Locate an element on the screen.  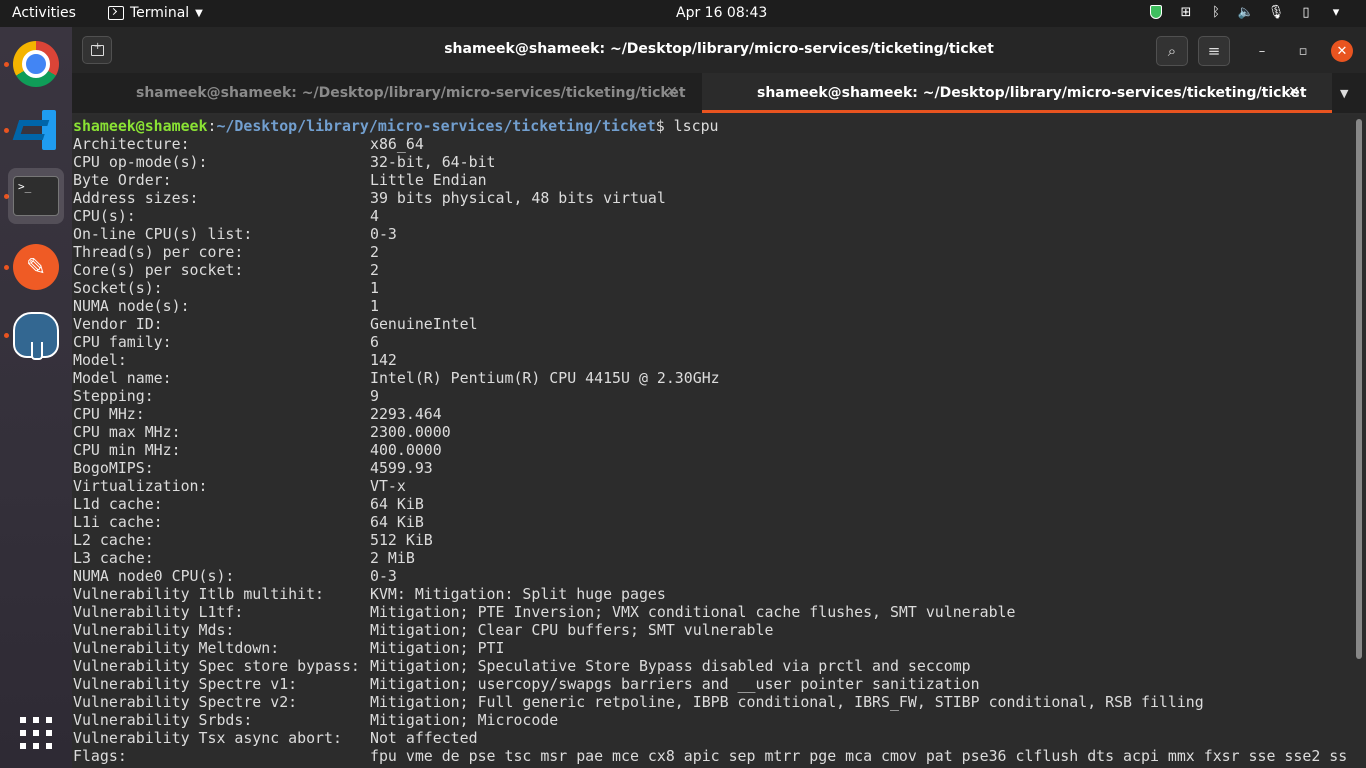
activities-button: Activities is located at coordinates (44, 13).